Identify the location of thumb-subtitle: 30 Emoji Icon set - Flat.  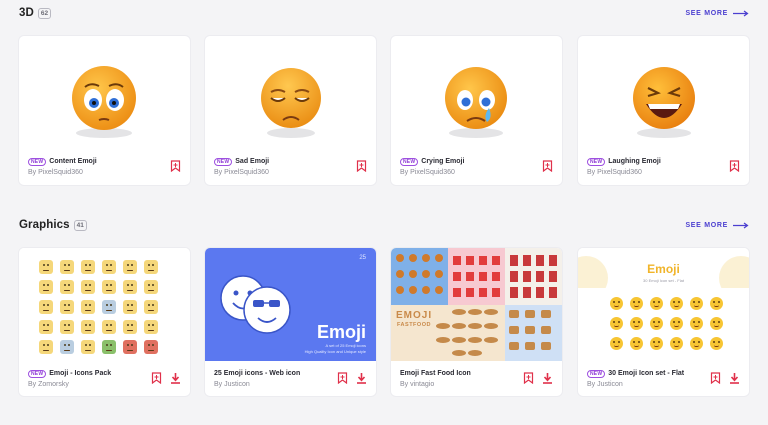
(663, 280).